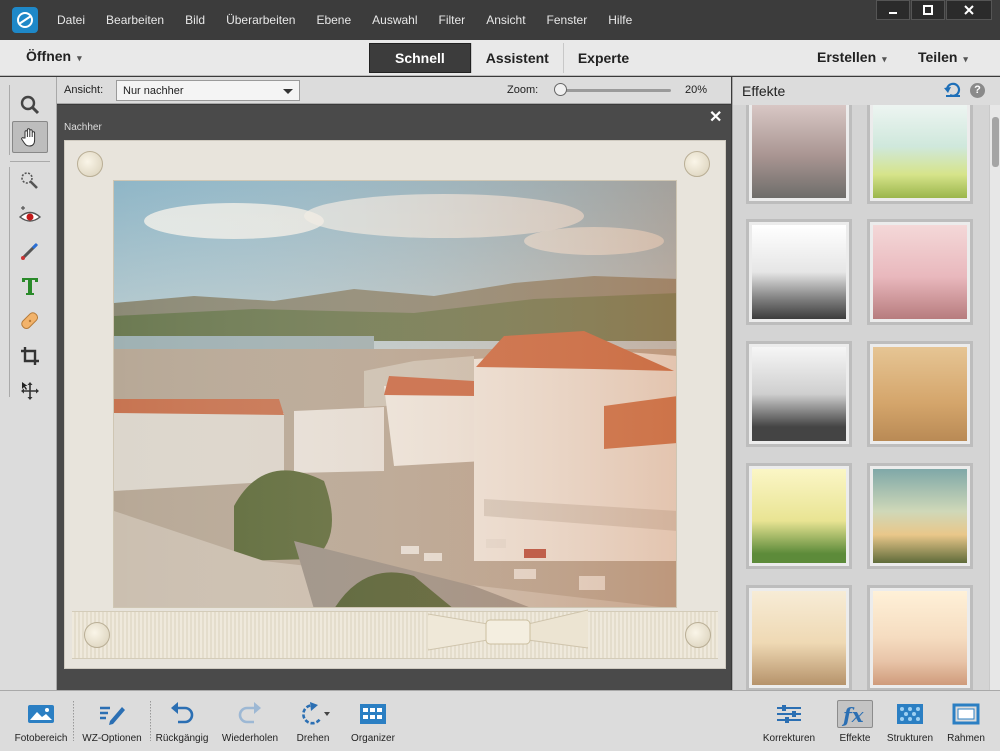 This screenshot has height=751, width=1000. I want to click on view-label: Ansicht:, so click(84, 90).